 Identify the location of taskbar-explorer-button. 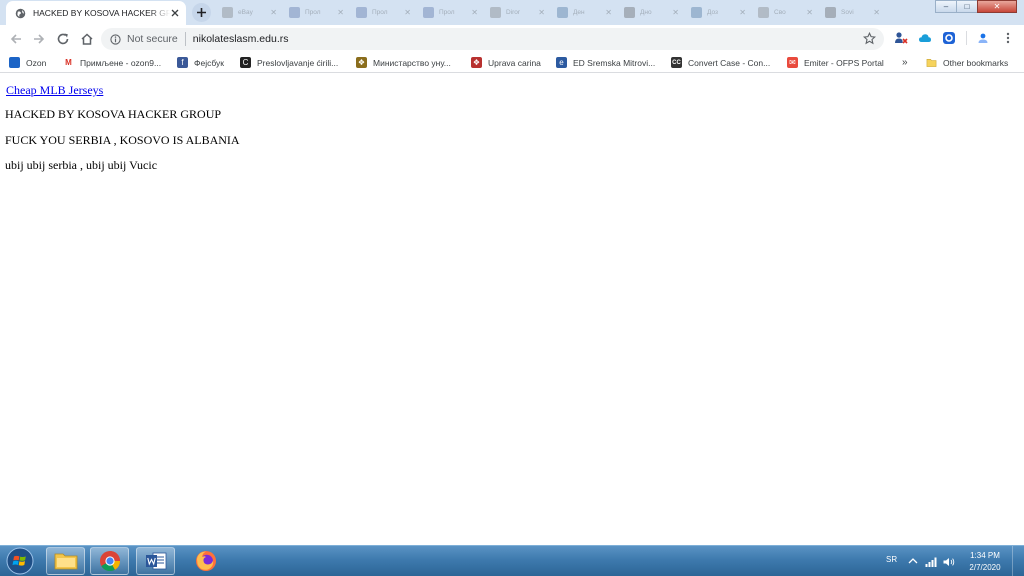
(65, 561).